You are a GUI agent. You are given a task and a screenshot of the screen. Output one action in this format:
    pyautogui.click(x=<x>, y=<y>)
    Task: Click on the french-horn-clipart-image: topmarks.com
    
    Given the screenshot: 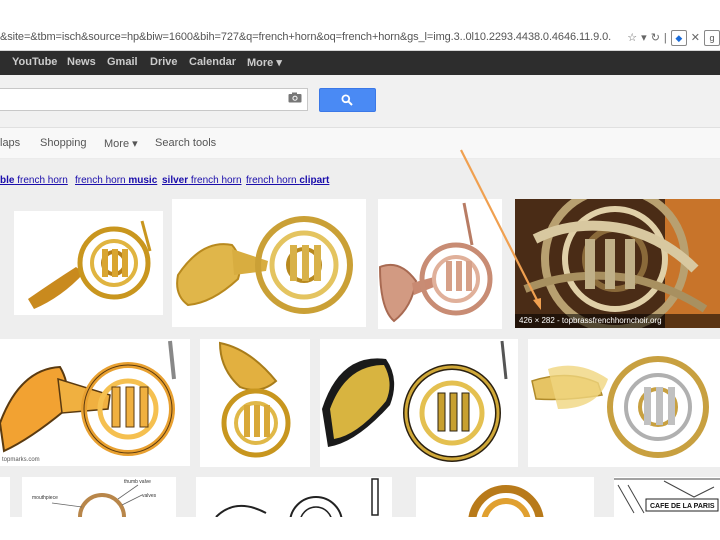 What is the action you would take?
    pyautogui.click(x=88, y=401)
    